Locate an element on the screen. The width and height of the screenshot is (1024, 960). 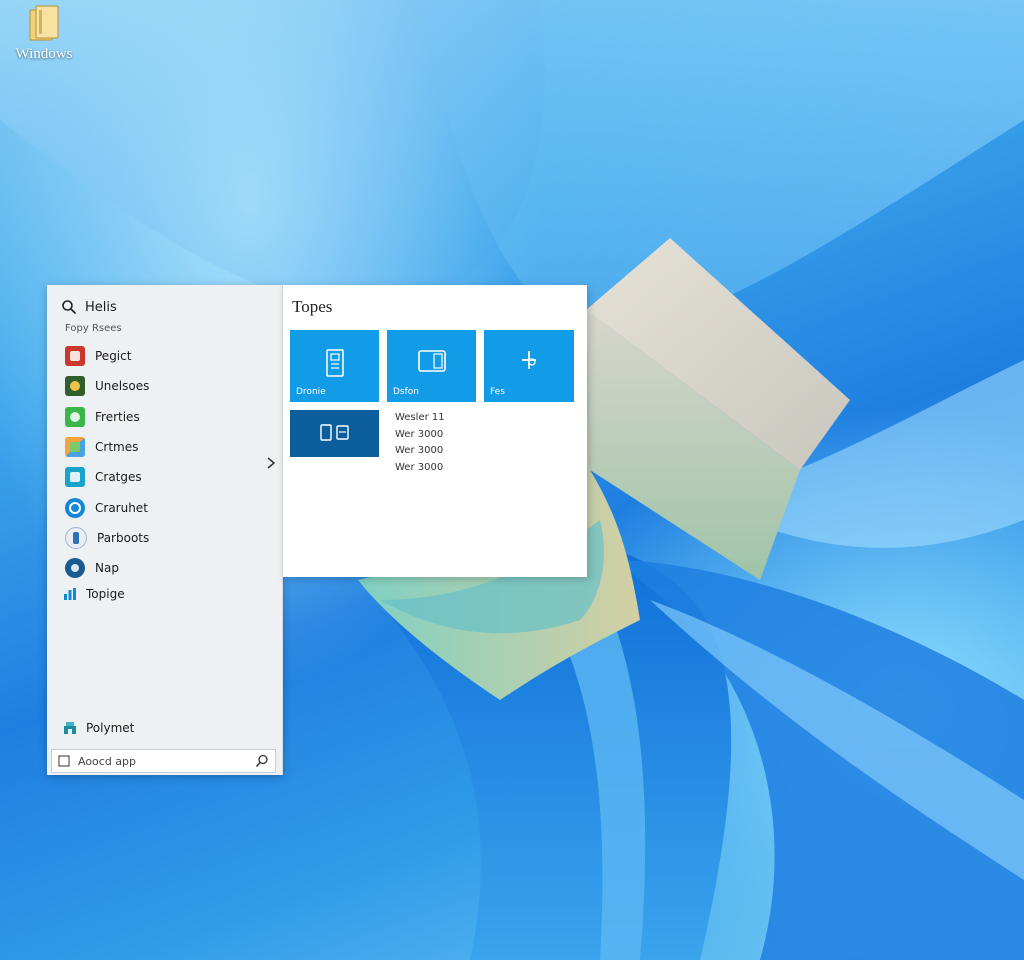
info-line: Wesler 11 is located at coordinates (420, 417).